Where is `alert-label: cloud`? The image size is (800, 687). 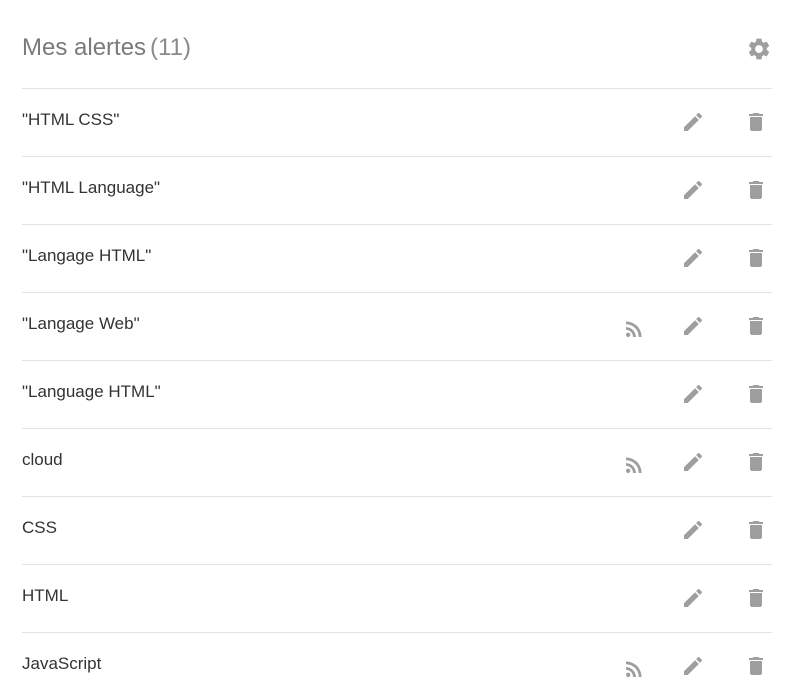
alert-label: cloud is located at coordinates (42, 460).